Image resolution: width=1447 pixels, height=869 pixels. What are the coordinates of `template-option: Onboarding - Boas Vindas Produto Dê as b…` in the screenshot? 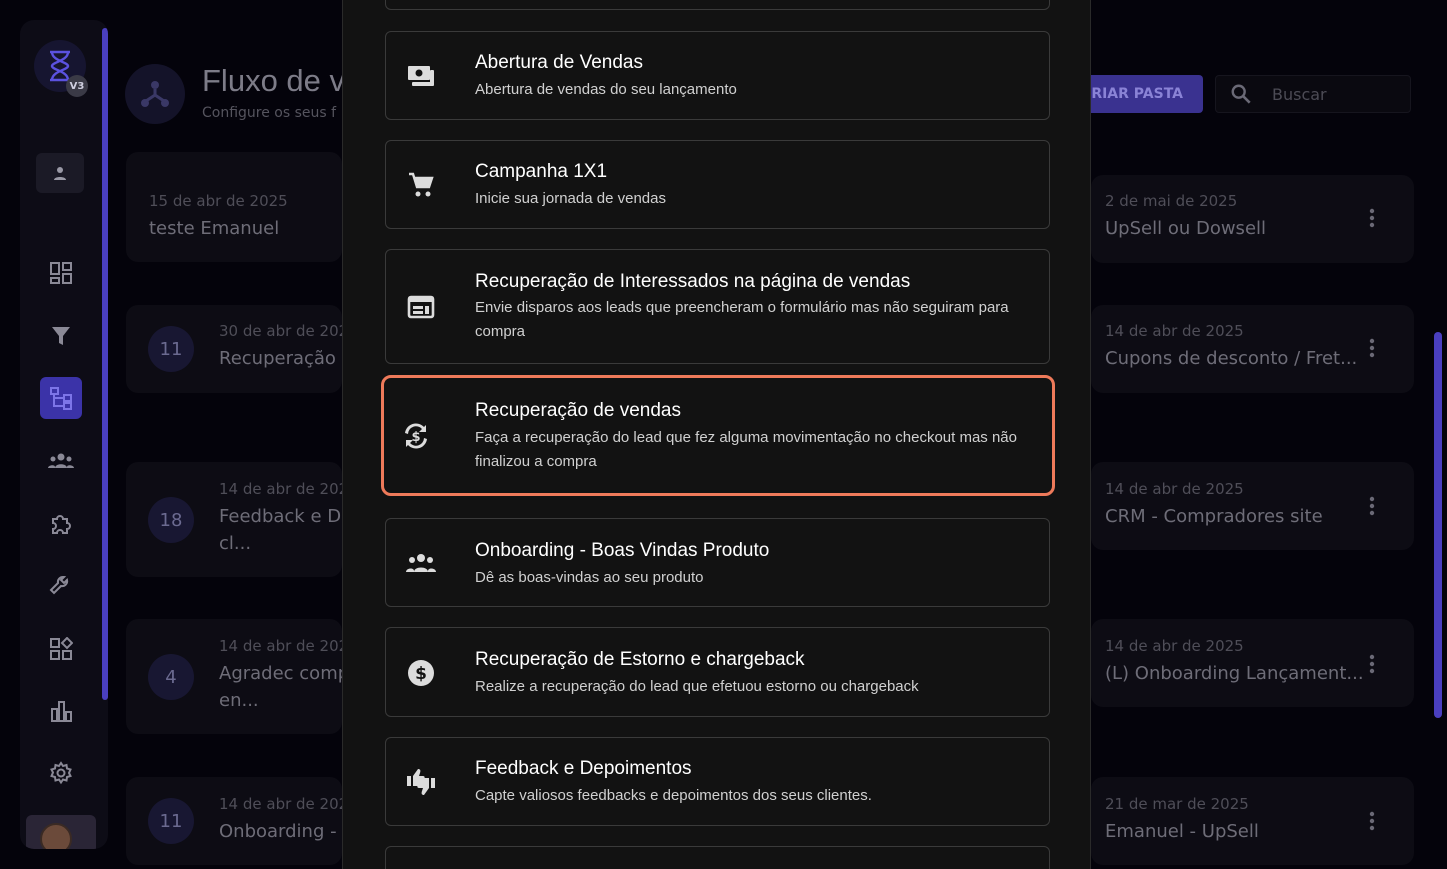 It's located at (717, 562).